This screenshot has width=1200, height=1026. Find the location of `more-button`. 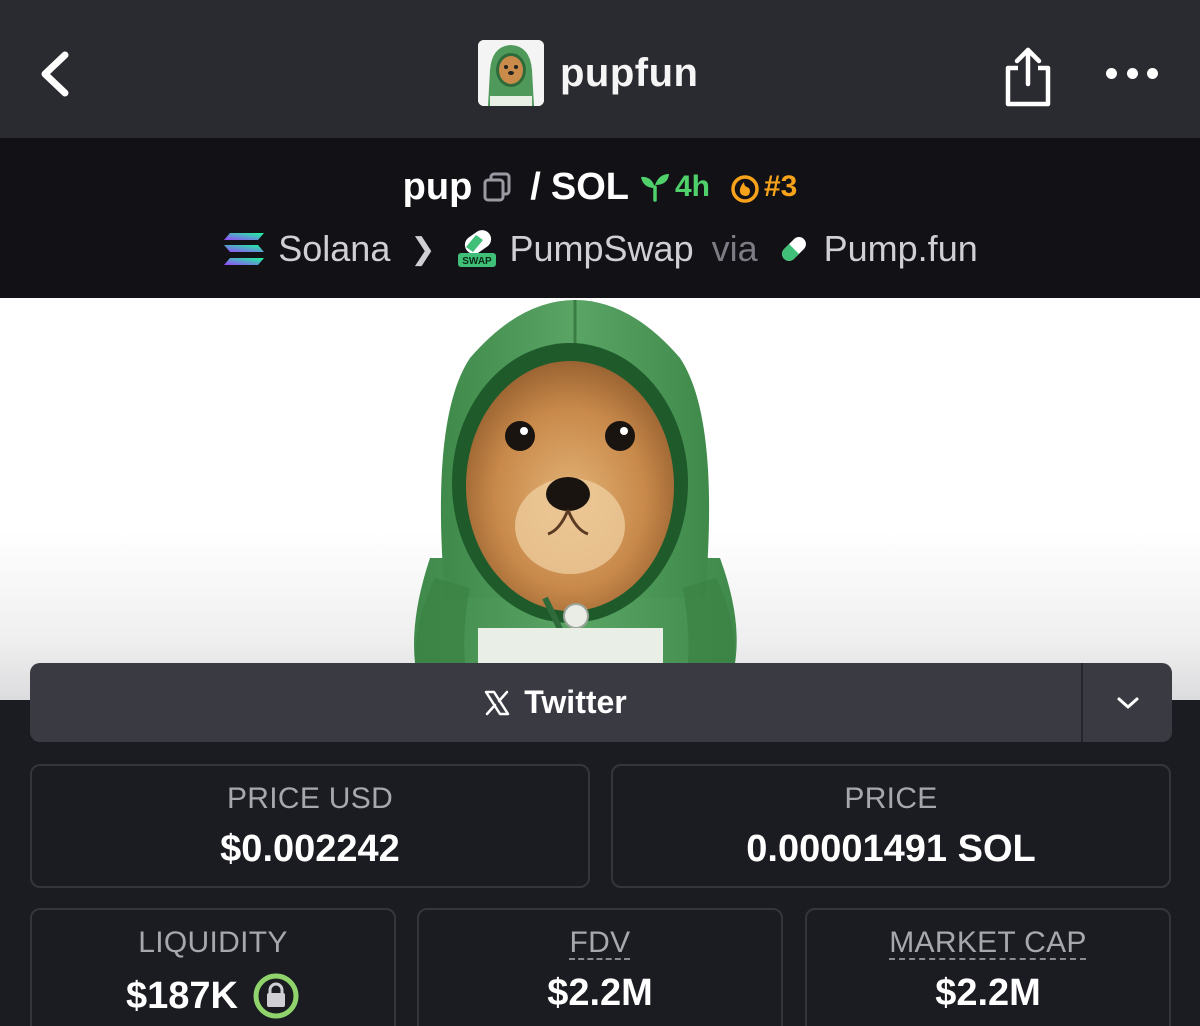

more-button is located at coordinates (1132, 73).